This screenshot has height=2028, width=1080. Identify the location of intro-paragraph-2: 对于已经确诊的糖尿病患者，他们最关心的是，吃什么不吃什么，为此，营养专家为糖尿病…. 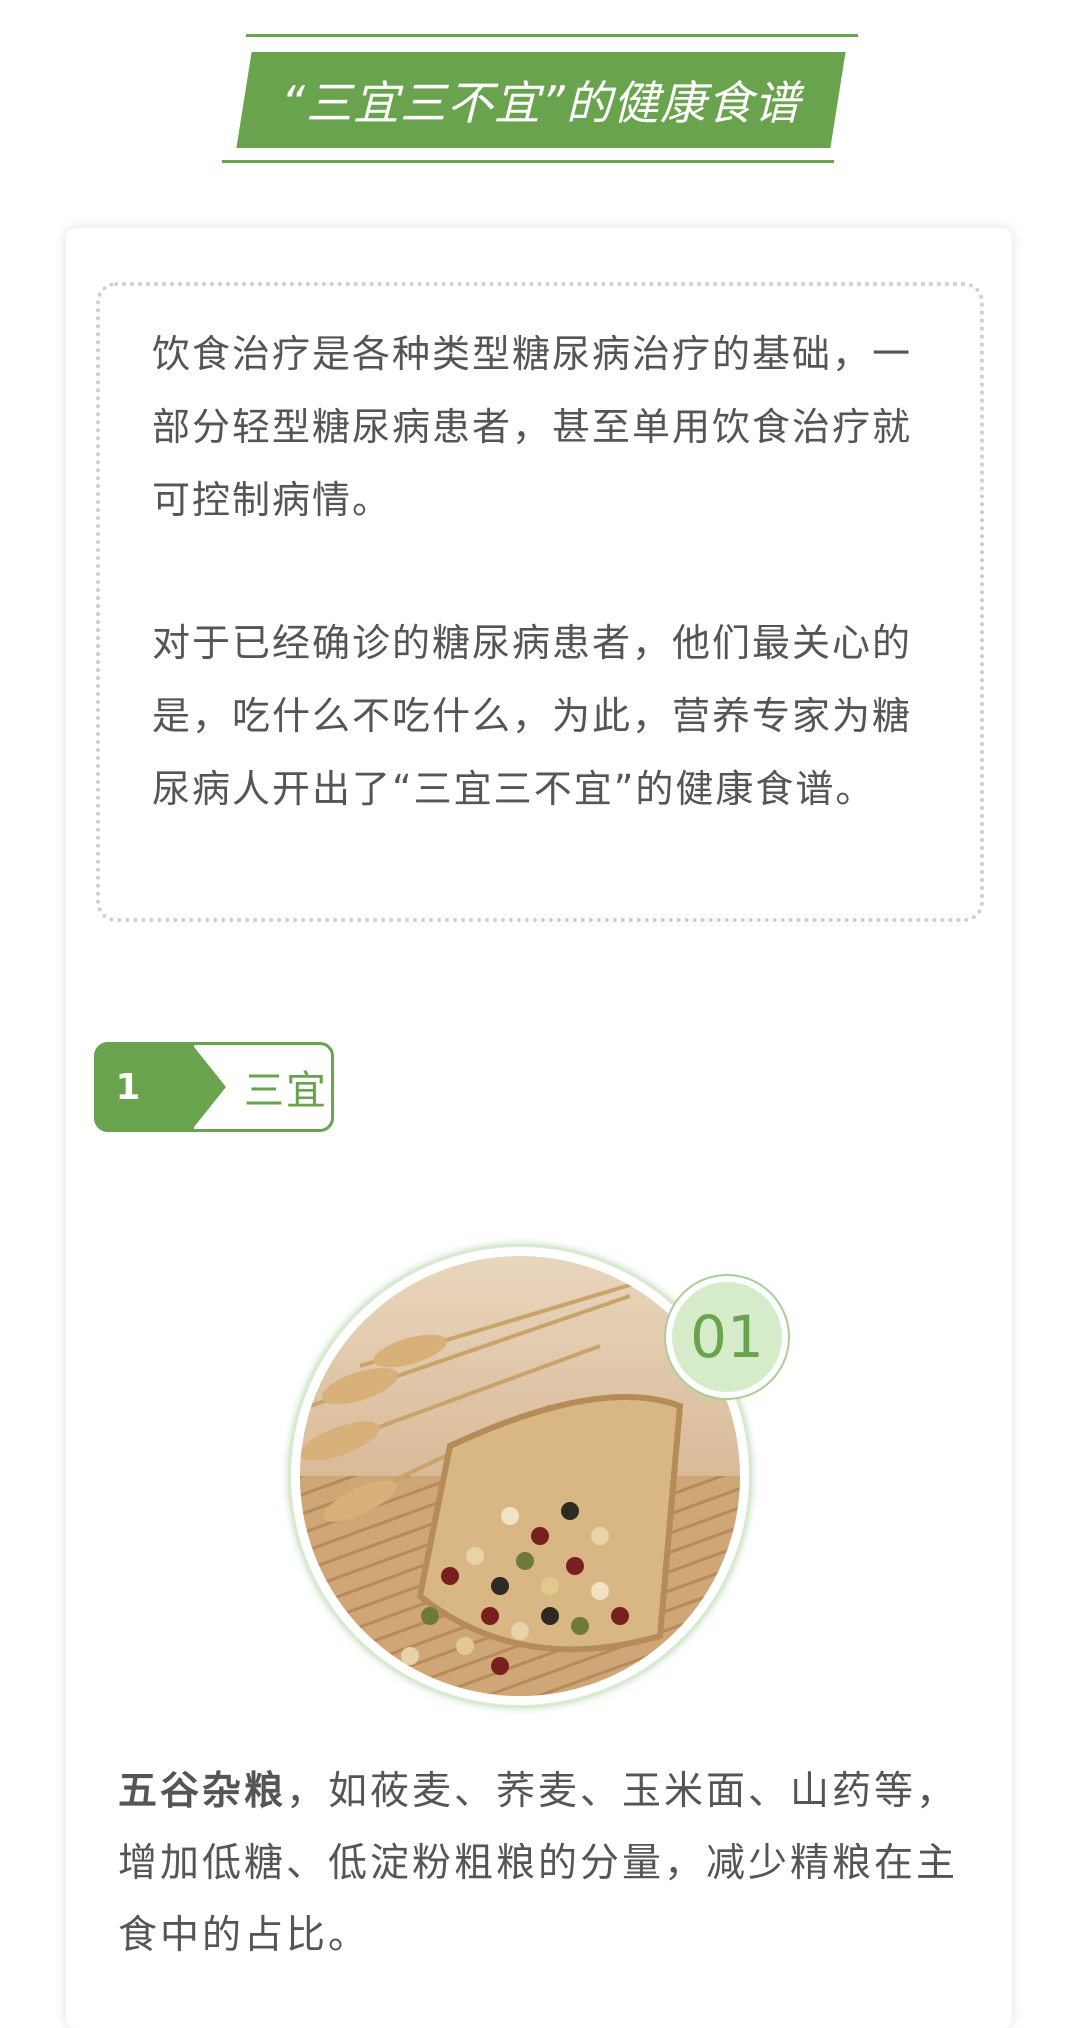
(532, 716).